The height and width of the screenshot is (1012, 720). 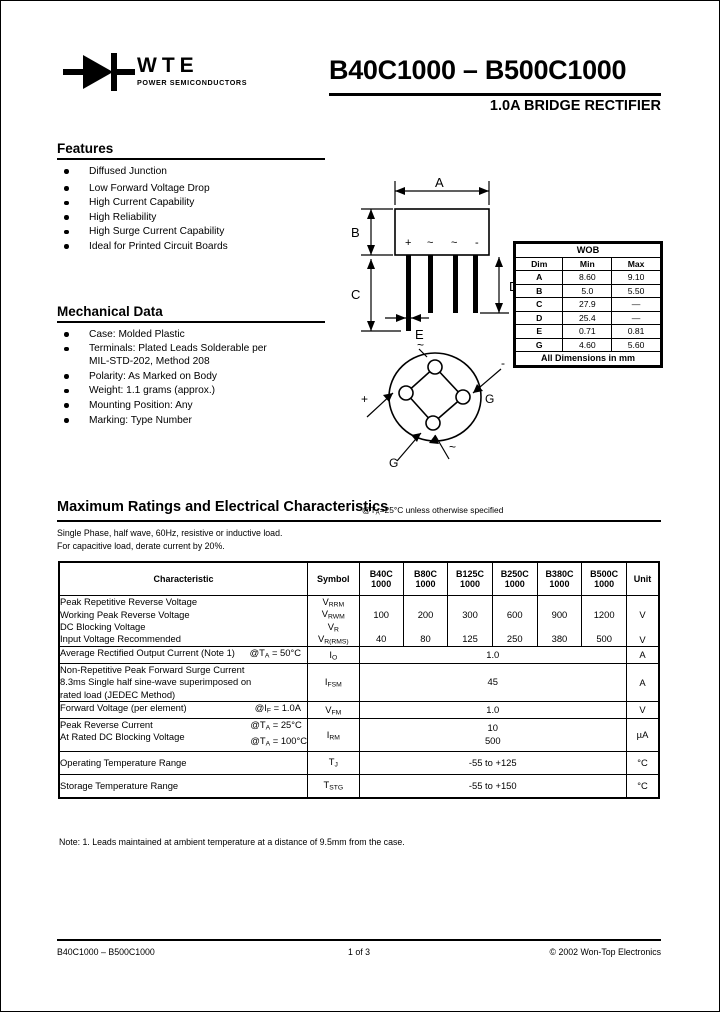 I want to click on dimensions-unit-note: All Dimensions in mm, so click(x=588, y=358).